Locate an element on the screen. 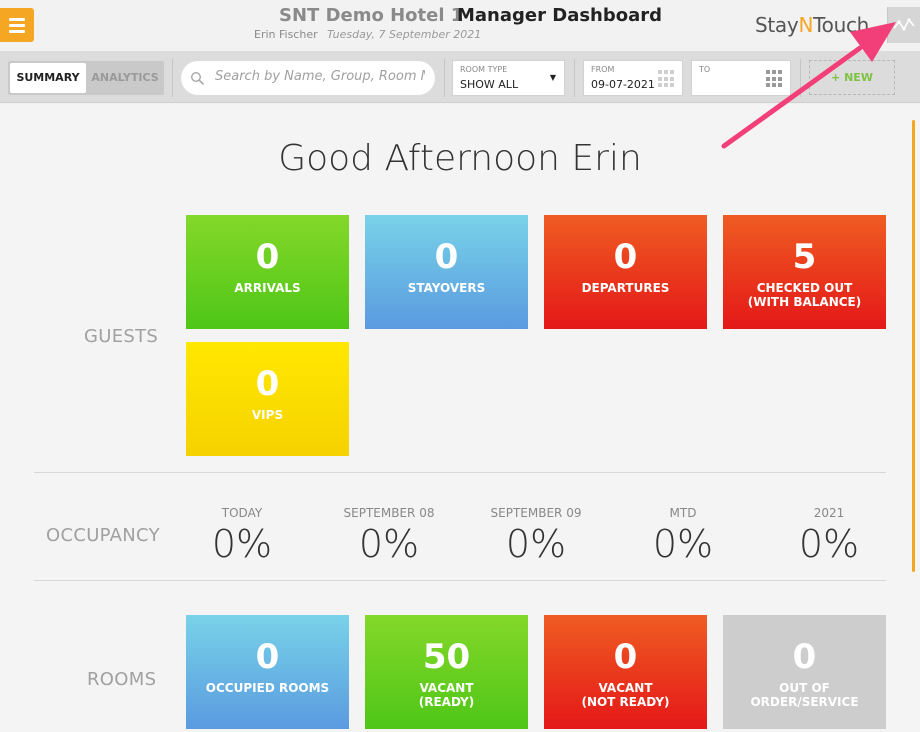 The image size is (920, 732). page-title: Manager Dashboard is located at coordinates (560, 15).